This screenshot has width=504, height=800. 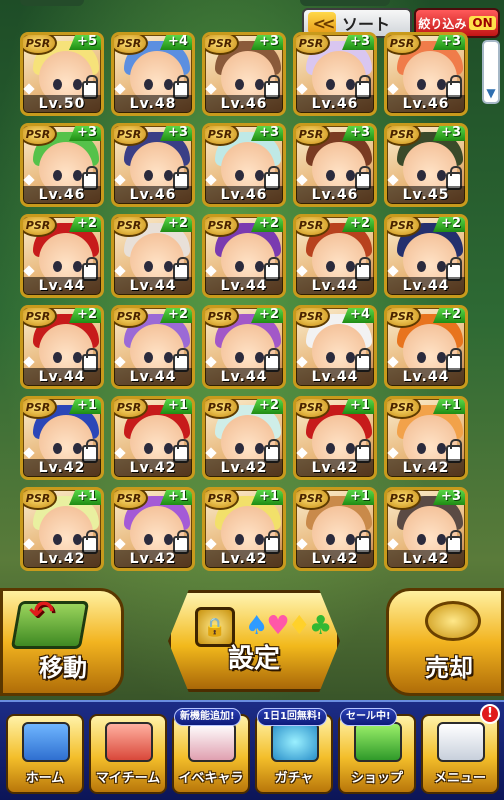 What do you see at coordinates (449, 668) in the screenshot?
I see `sell-label: 売却` at bounding box center [449, 668].